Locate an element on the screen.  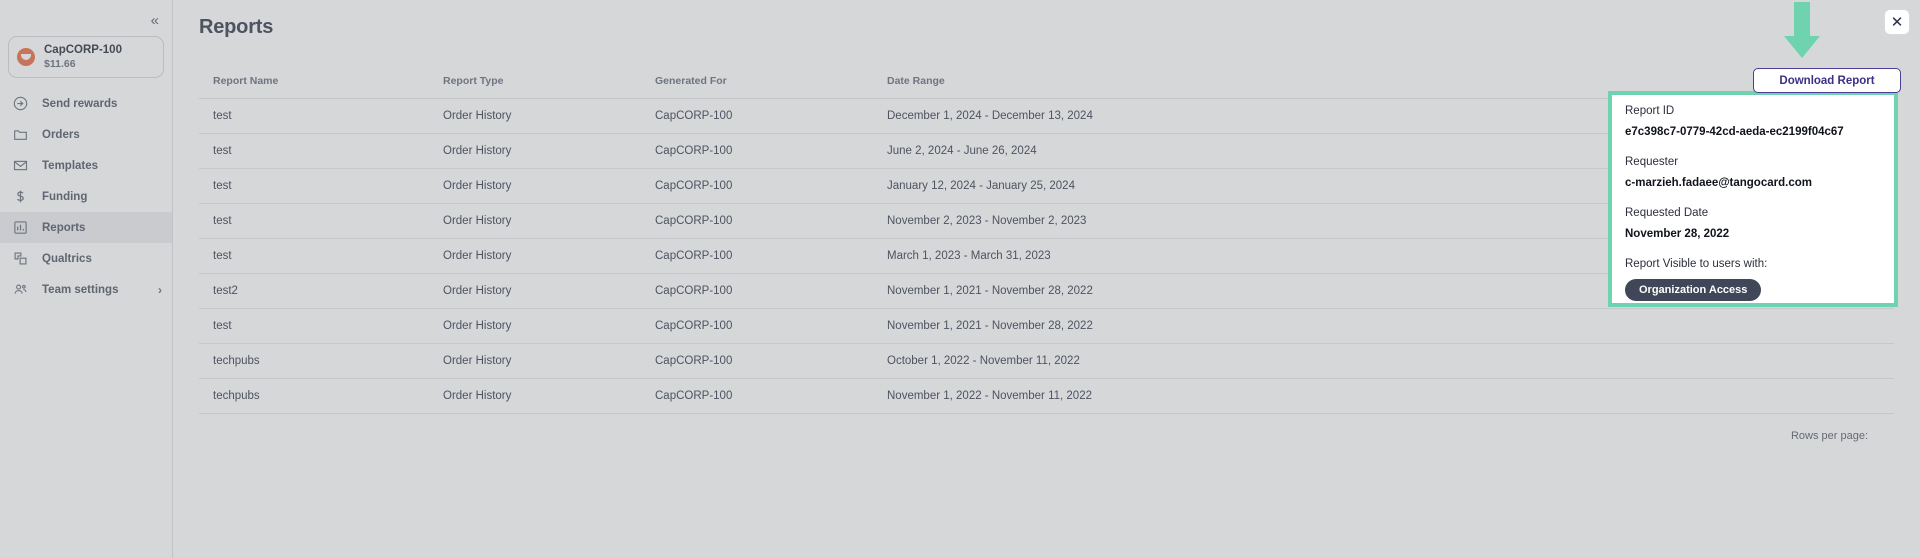
cell-report-name: test2 is located at coordinates (314, 291).